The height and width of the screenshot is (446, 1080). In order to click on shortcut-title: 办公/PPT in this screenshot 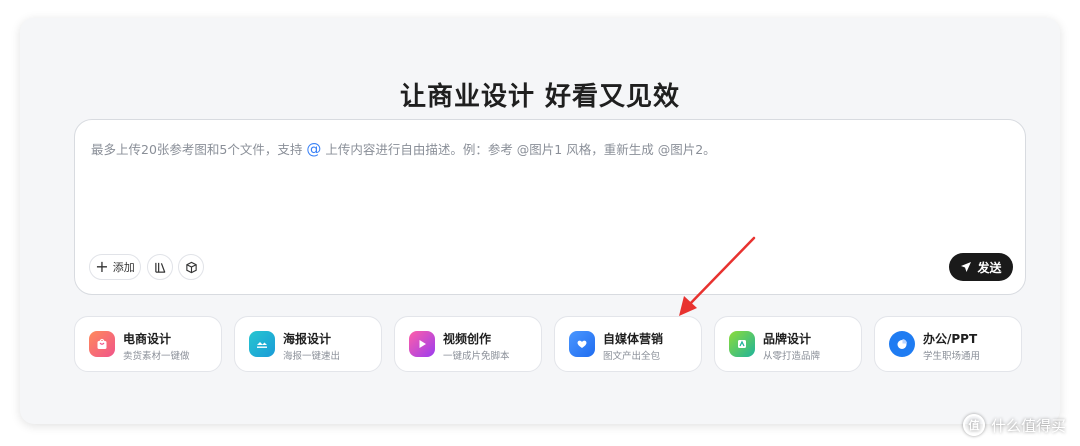, I will do `click(950, 339)`.